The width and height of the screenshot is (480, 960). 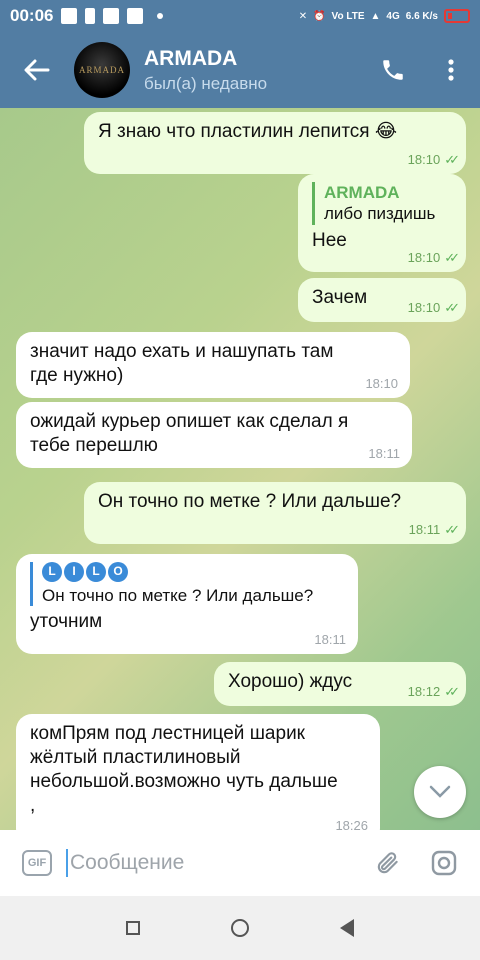 I want to click on gif-button: GIF, so click(x=37, y=863).